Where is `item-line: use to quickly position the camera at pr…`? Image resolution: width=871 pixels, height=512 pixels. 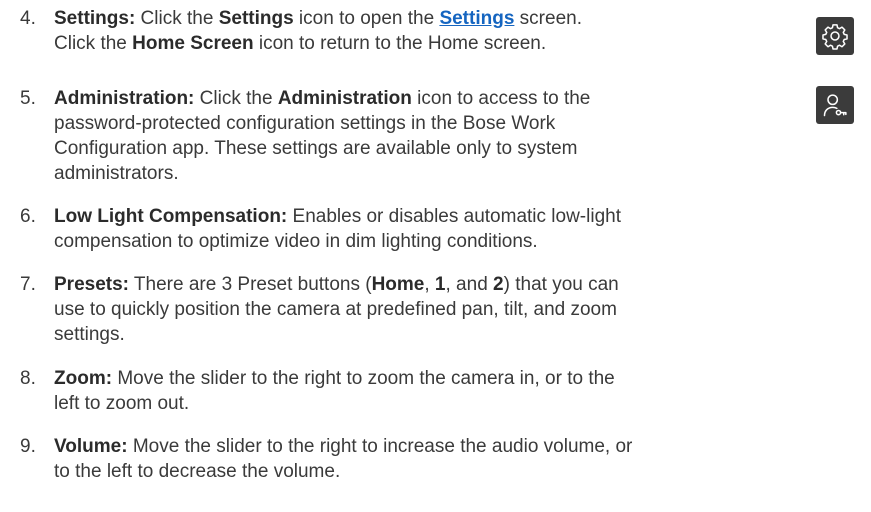
item-line: use to quickly position the camera at pr… is located at coordinates (335, 309).